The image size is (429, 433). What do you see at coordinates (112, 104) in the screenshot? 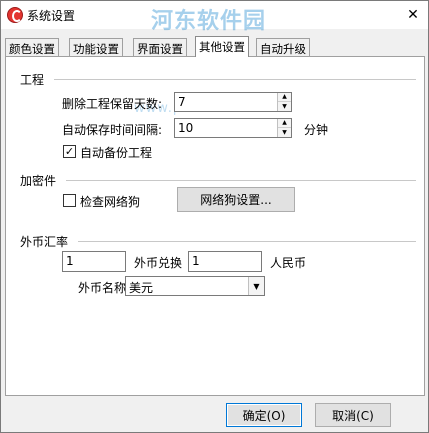
I see `delete-days-label: 删除工程保留天数:` at bounding box center [112, 104].